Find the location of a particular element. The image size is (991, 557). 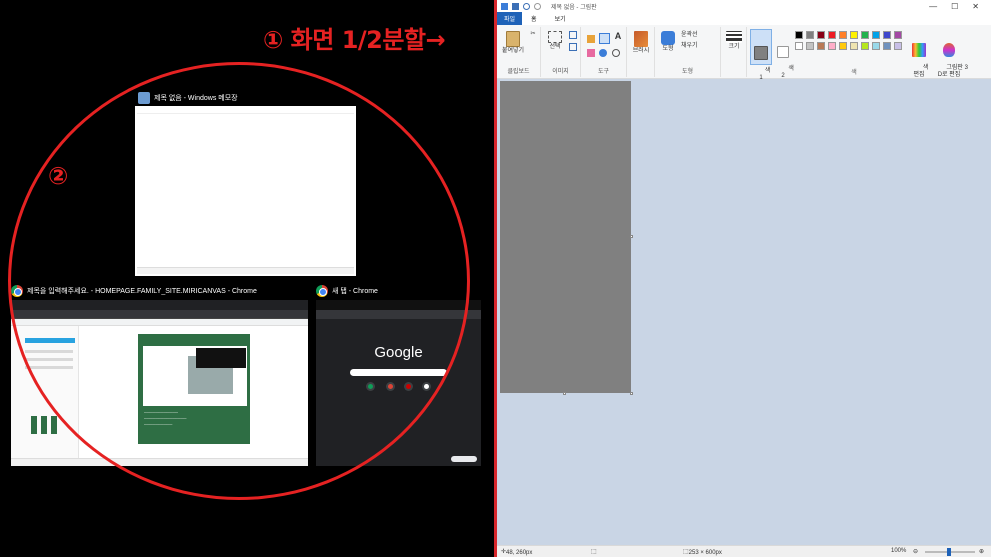

eraser-icon is located at coordinates (591, 53).